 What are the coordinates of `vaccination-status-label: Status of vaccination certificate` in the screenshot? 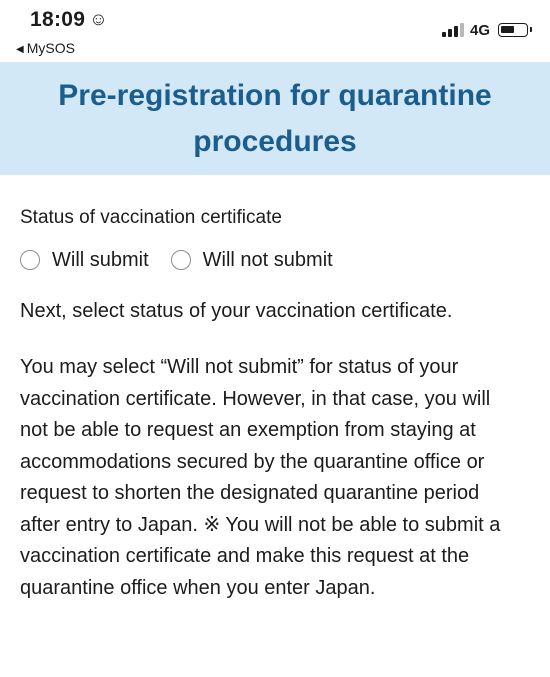 It's located at (151, 217).